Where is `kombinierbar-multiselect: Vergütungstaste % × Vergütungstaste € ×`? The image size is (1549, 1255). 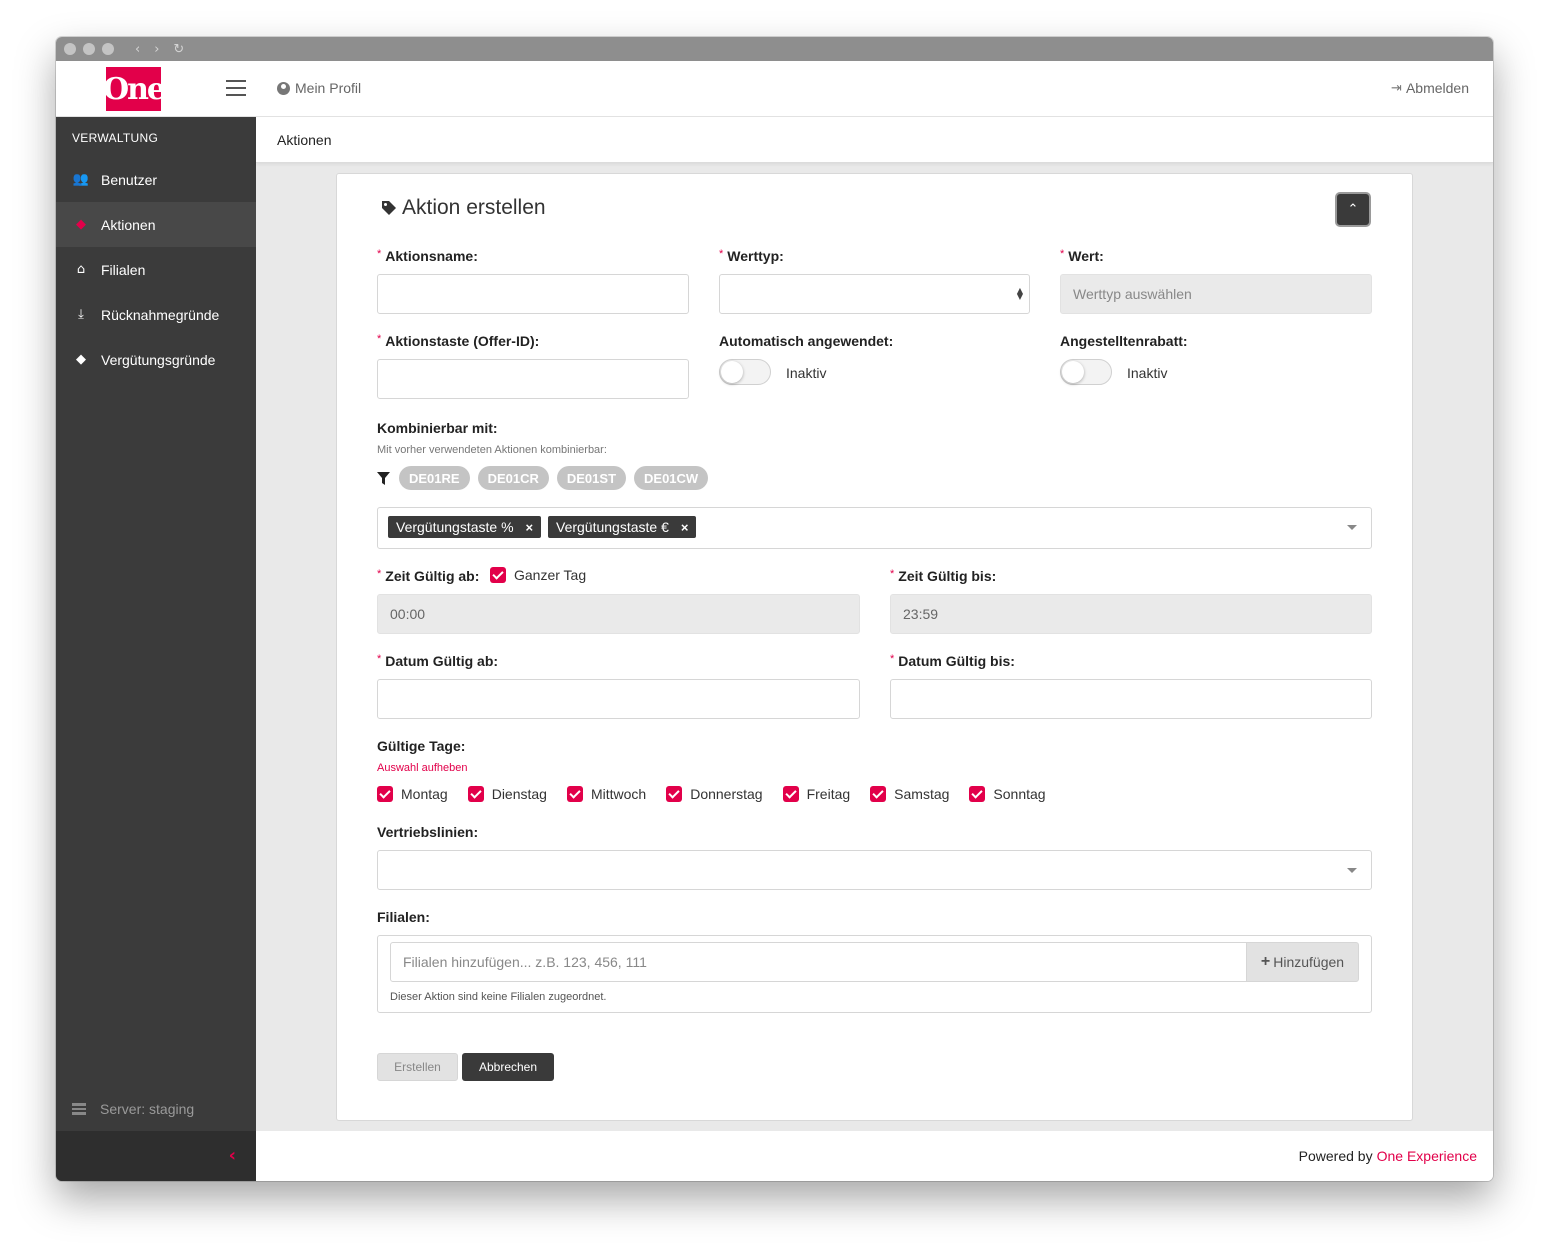 kombinierbar-multiselect: Vergütungstaste % × Vergütungstaste € × is located at coordinates (874, 528).